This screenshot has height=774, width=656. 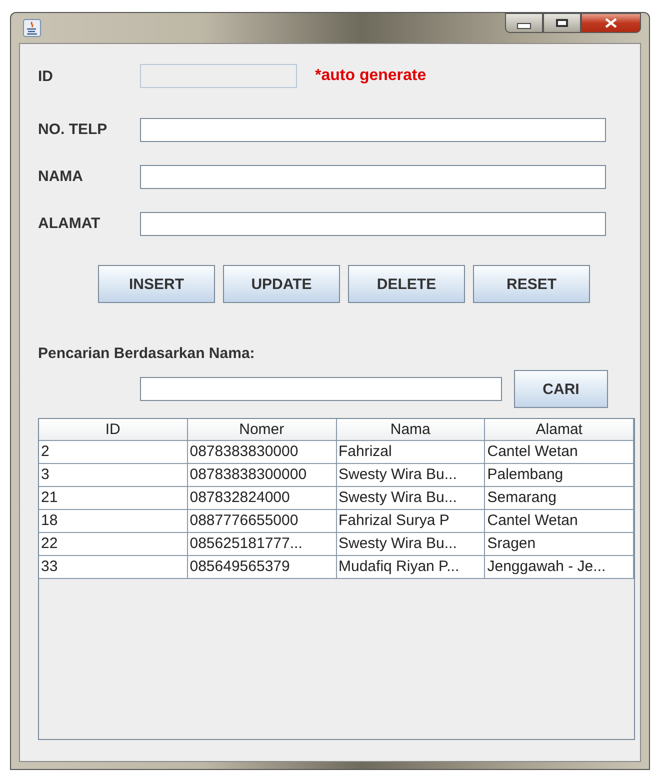 I want to click on close-button, so click(x=611, y=23).